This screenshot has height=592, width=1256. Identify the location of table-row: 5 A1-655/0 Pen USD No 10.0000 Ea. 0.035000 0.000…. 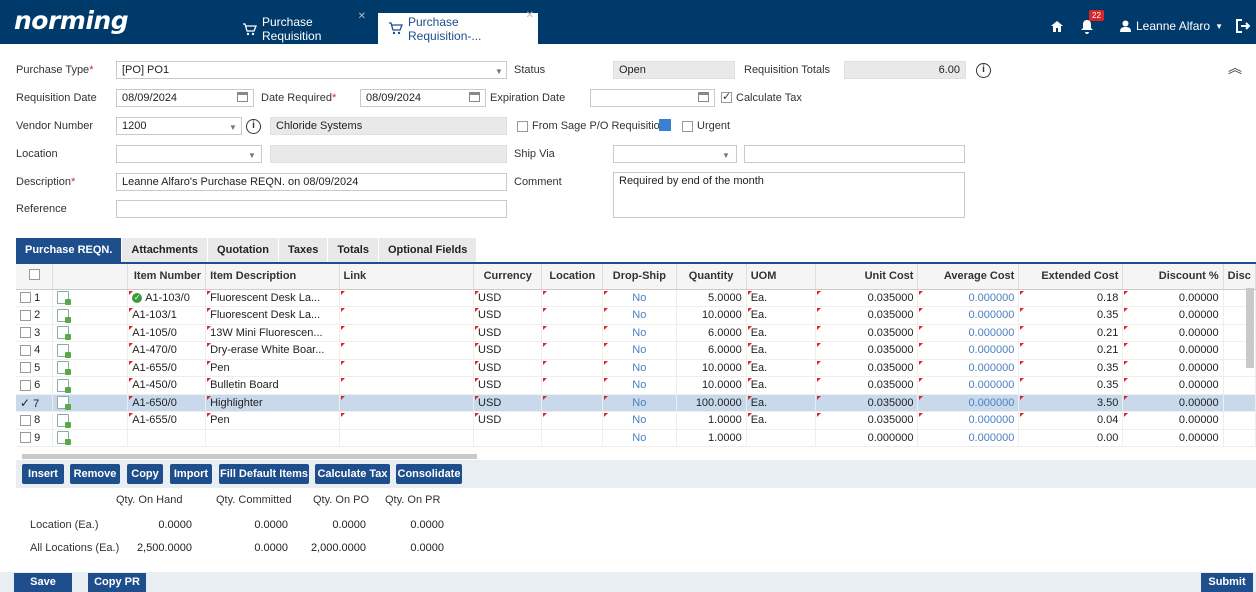
(636, 368).